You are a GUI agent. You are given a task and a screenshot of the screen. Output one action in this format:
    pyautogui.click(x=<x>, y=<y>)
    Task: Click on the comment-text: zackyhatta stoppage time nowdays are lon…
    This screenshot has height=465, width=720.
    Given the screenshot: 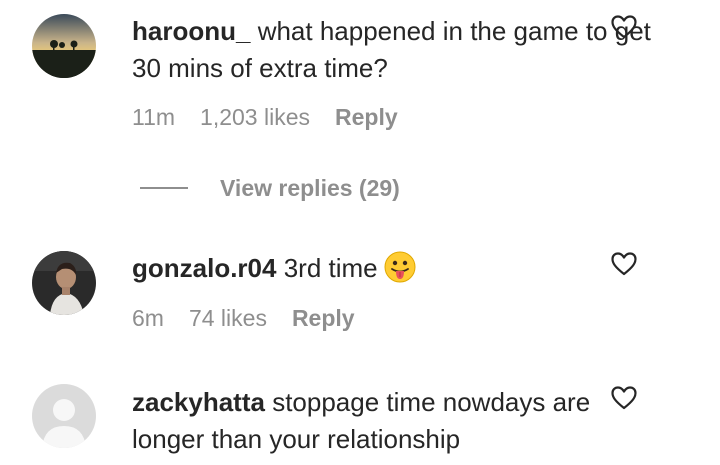 What is the action you would take?
    pyautogui.click(x=387, y=421)
    